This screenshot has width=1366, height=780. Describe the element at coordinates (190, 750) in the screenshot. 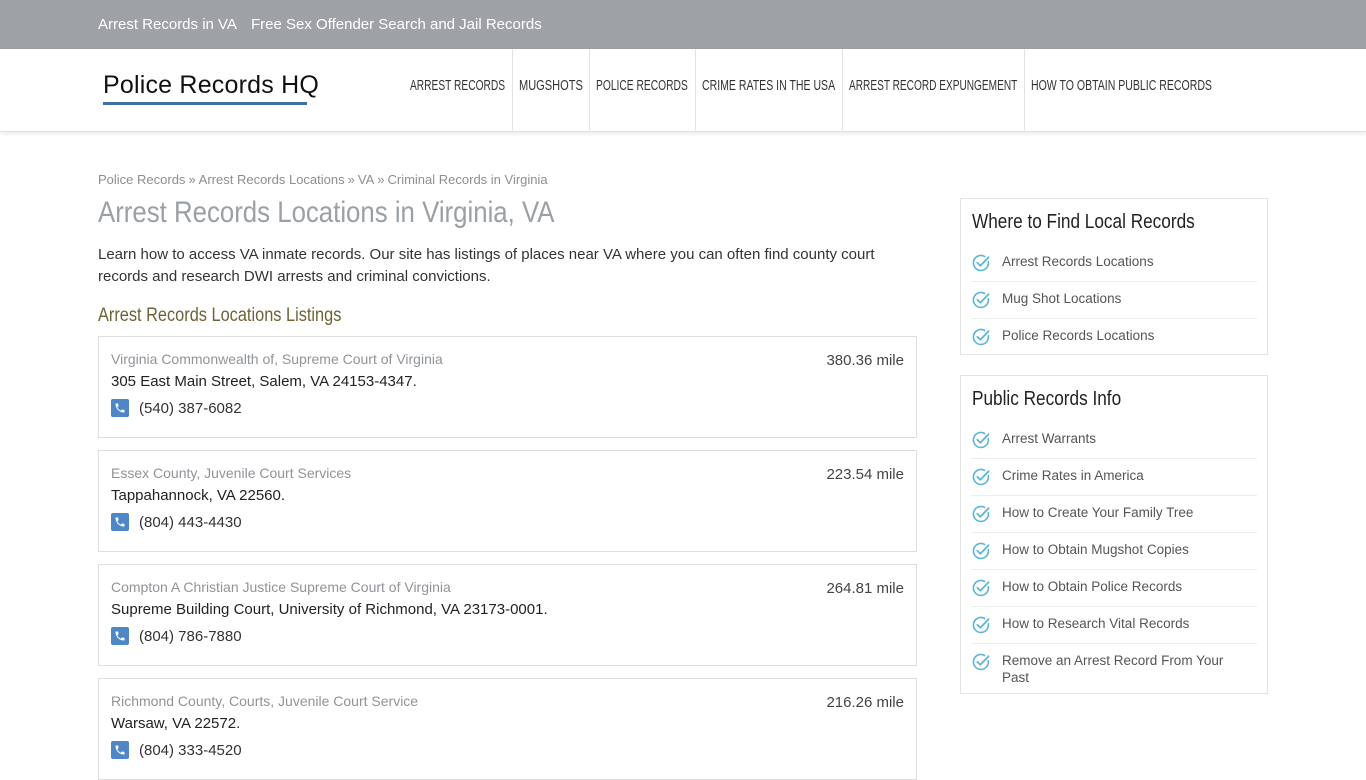

I see `listing-phone: (804) 333-4520` at that location.